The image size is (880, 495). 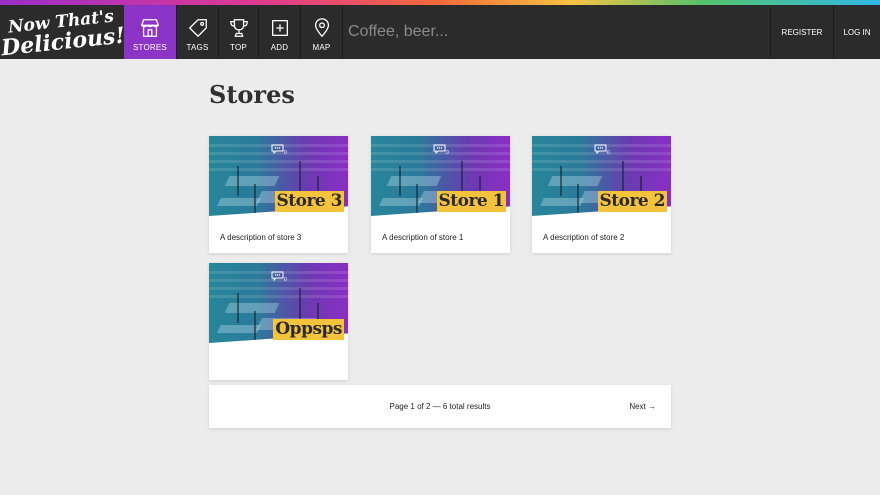 What do you see at coordinates (261, 237) in the screenshot?
I see `store-description: A description of store 3` at bounding box center [261, 237].